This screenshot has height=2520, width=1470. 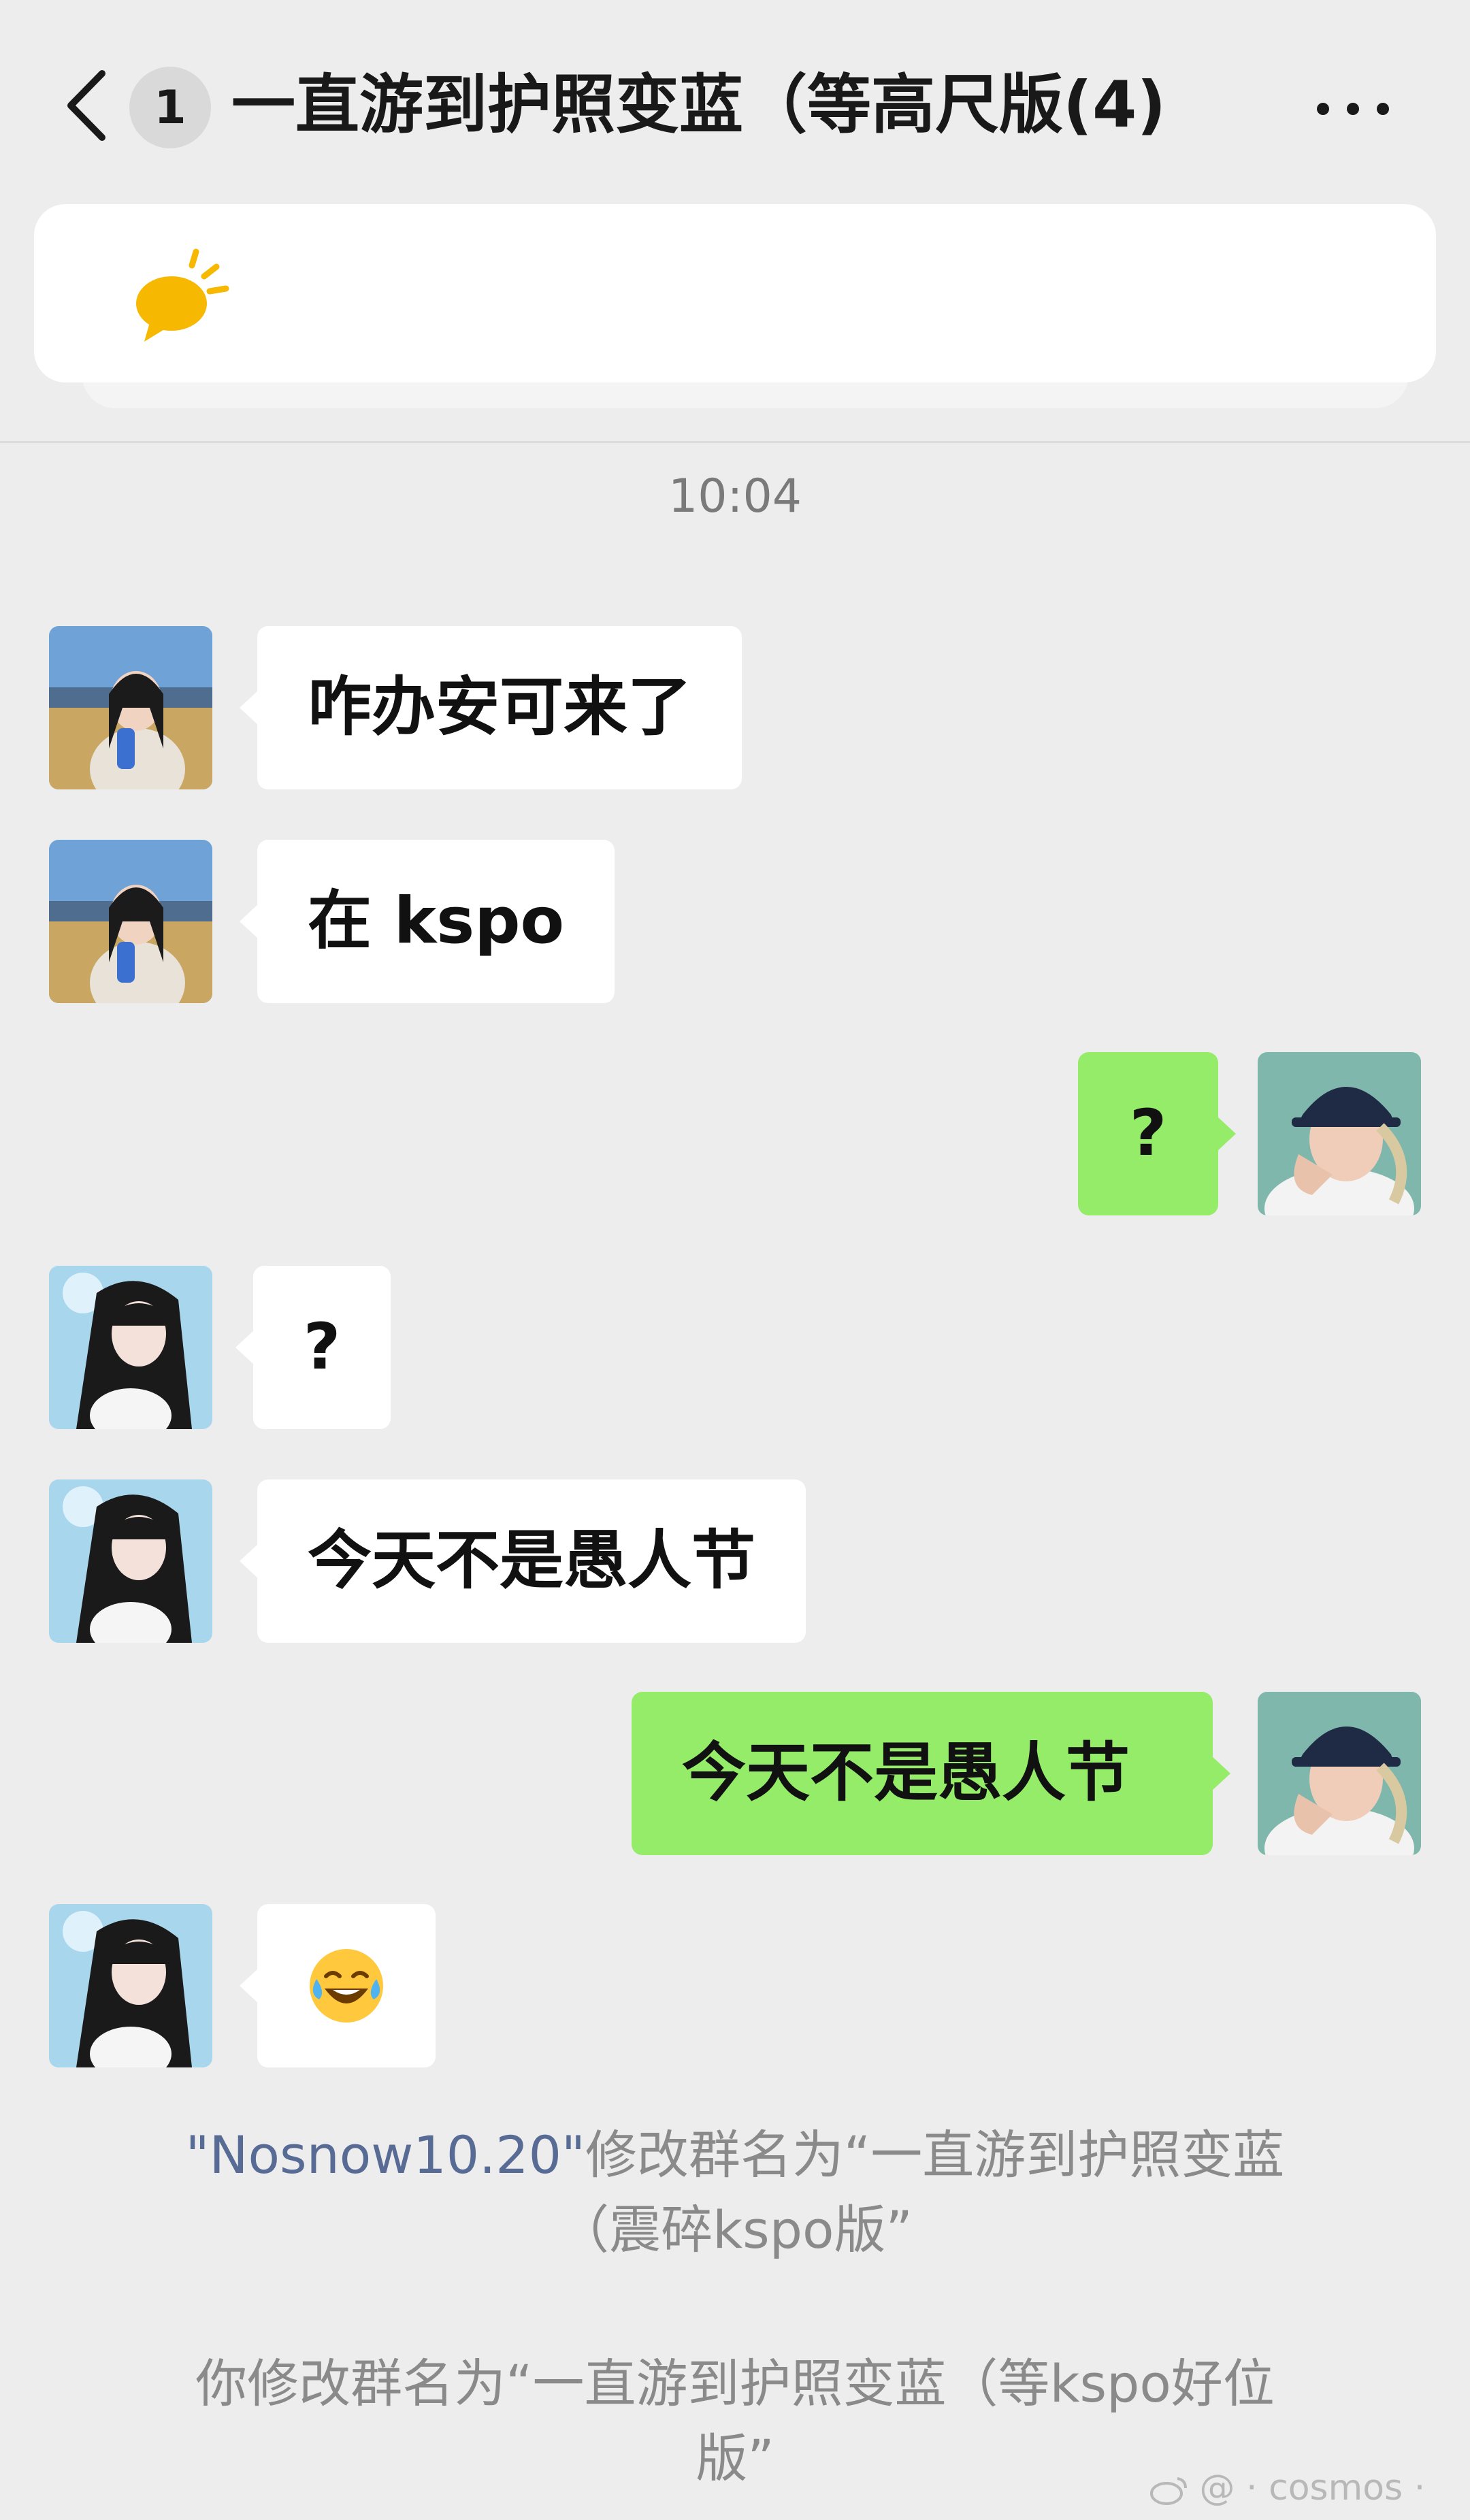 I want to click on system-text: 修改群名为“一直游到护照变蓝, so click(x=935, y=2155).